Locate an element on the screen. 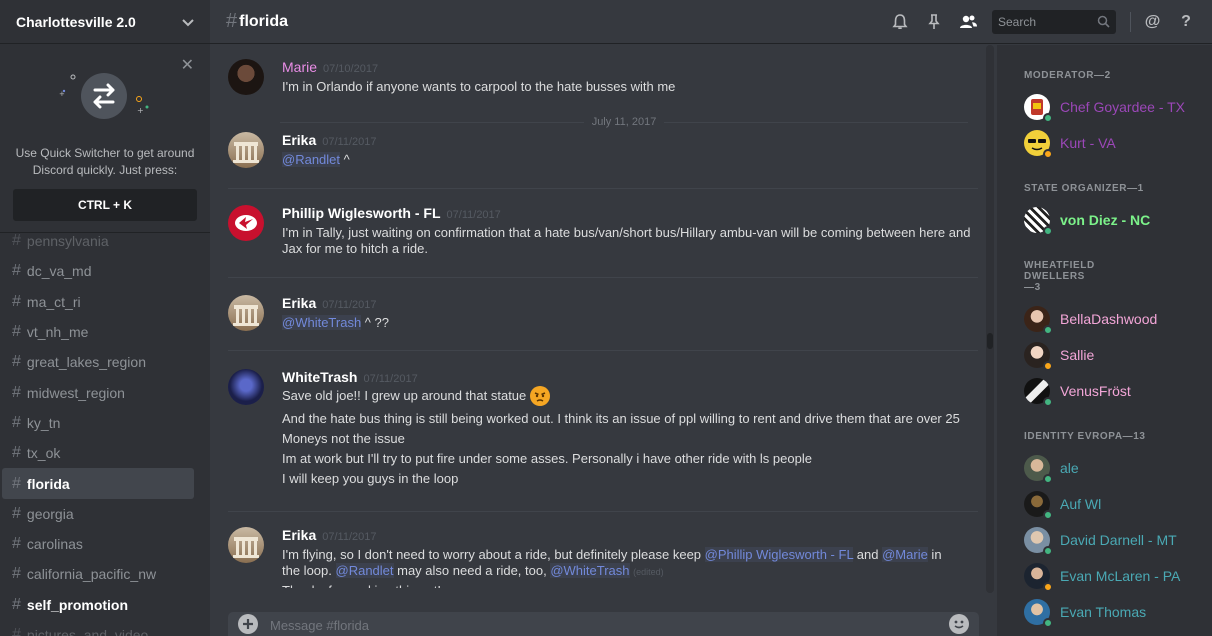 This screenshot has height=636, width=1212. role-header: MODERATOR—2 is located at coordinates (1067, 75).